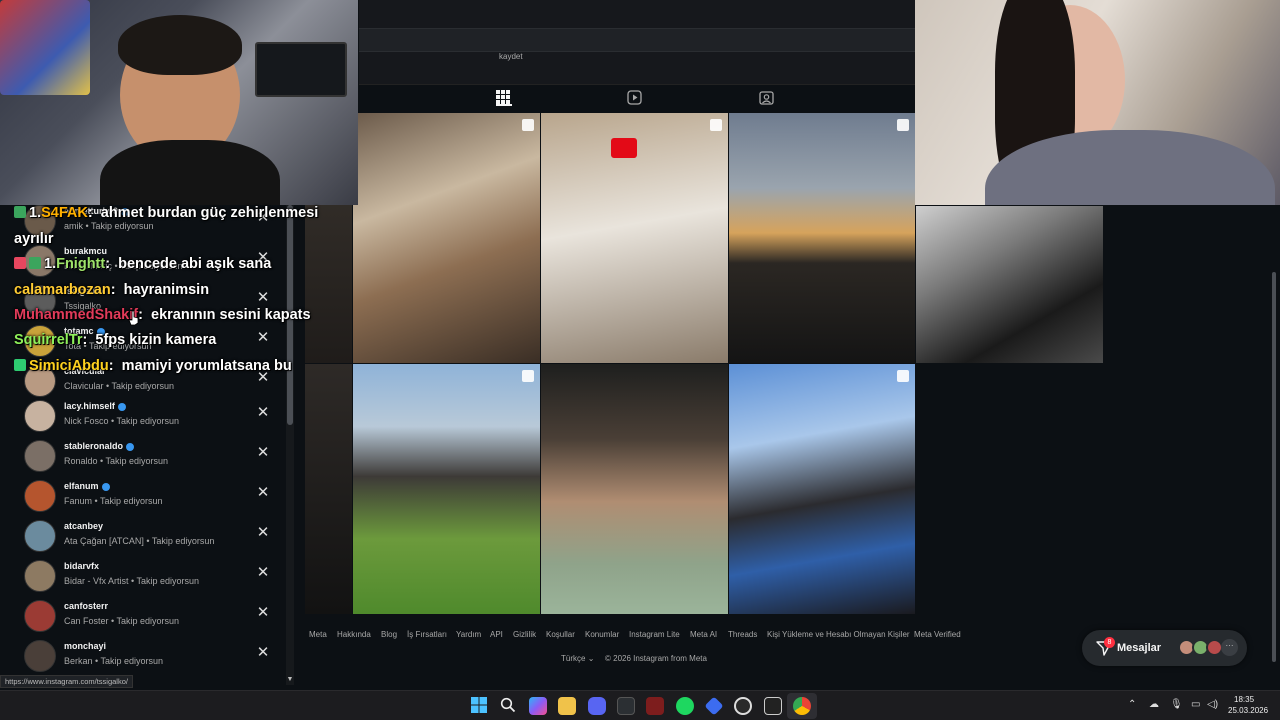 Image resolution: width=1280 pixels, height=720 pixels. Describe the element at coordinates (99, 446) in the screenshot. I see `username: stableronaldo` at that location.